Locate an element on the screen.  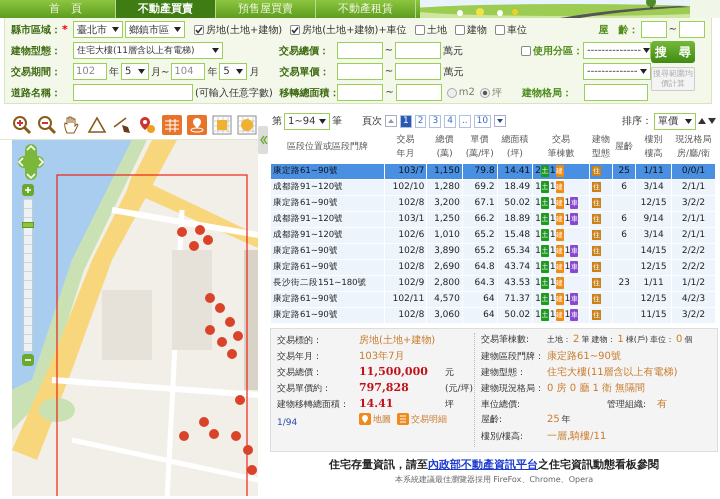
column-header: 區段位置或區段門牌 is located at coordinates (327, 147).